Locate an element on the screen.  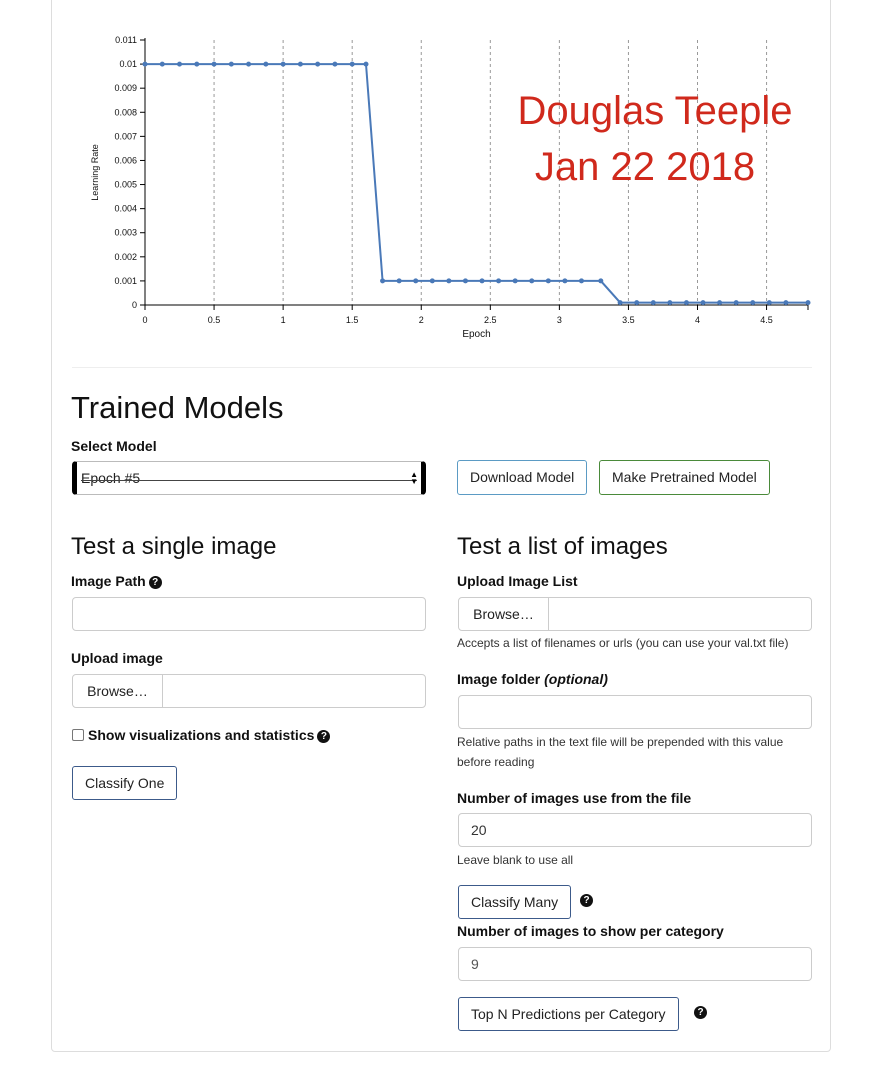
annotation-line2: Jan 22 2018 is located at coordinates (645, 167).